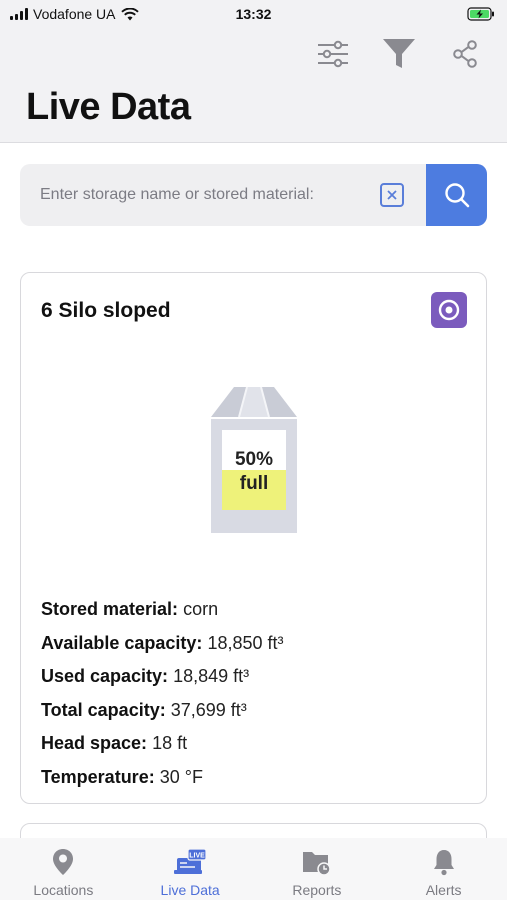  What do you see at coordinates (63, 890) in the screenshot?
I see `tab-label: Locations` at bounding box center [63, 890].